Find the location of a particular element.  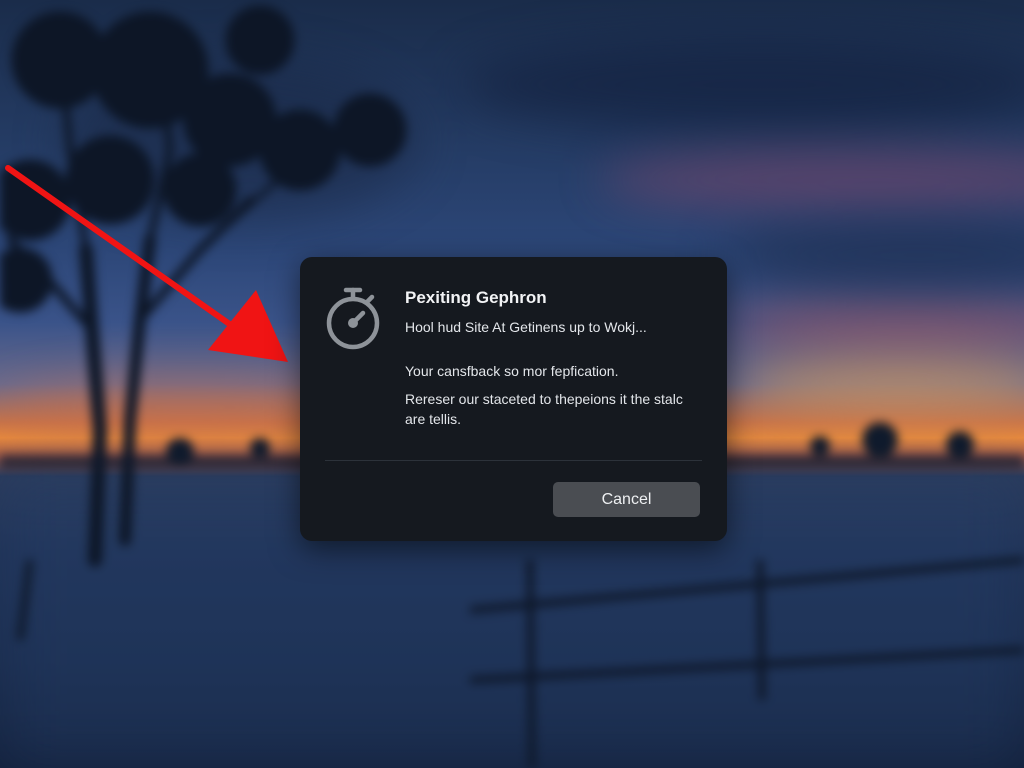

red-arrow-icon is located at coordinates (146, 263).